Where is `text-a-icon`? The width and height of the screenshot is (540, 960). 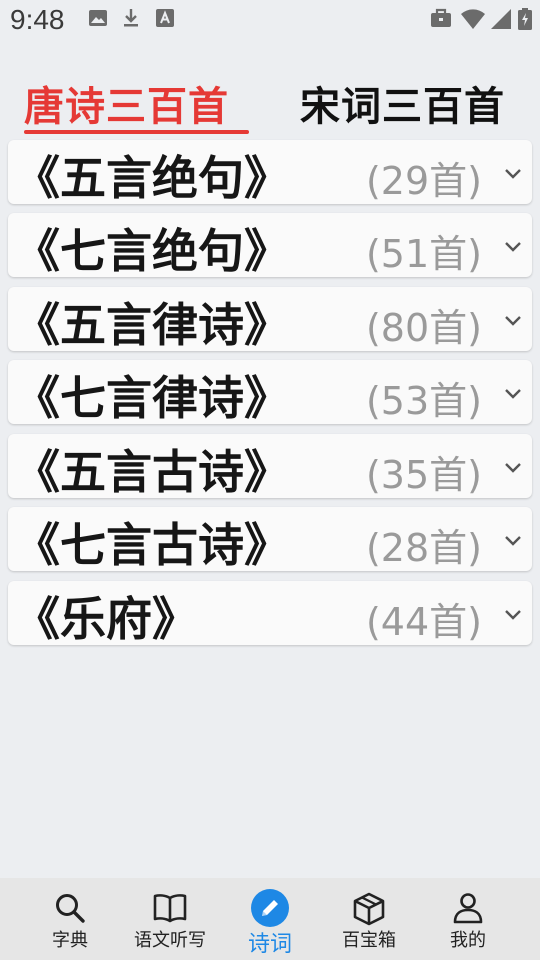 text-a-icon is located at coordinates (165, 18).